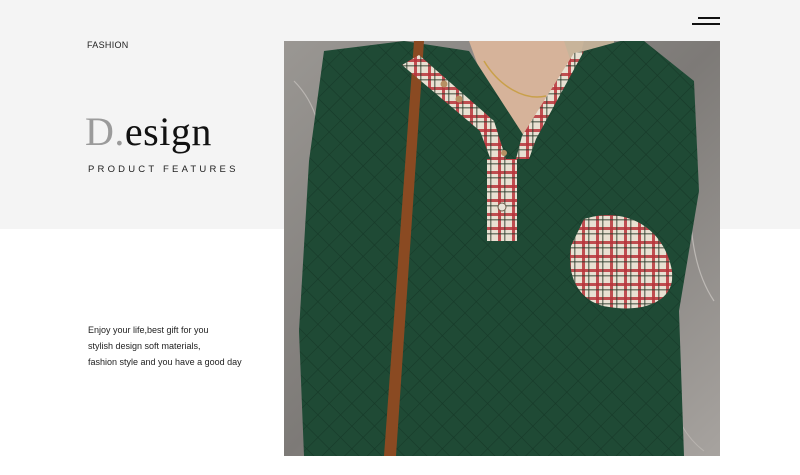 Image resolution: width=800 pixels, height=475 pixels. What do you see at coordinates (105, 131) in the screenshot?
I see `title-initial: D.` at bounding box center [105, 131].